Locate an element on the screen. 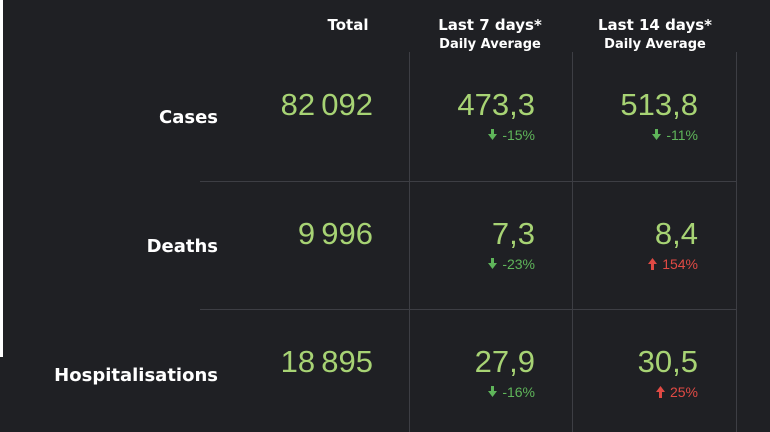 This screenshot has height=432, width=770. cases-14day-delta: -11% is located at coordinates (675, 135).